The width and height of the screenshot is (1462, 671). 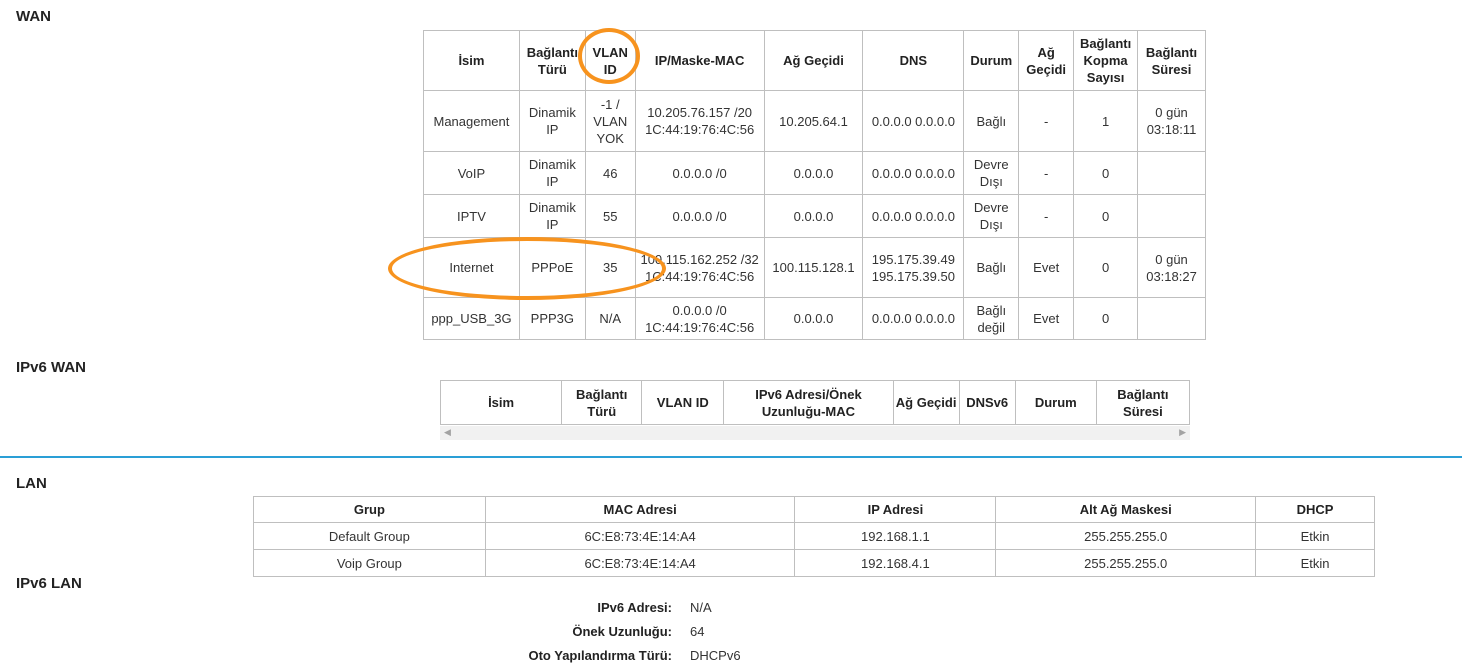 What do you see at coordinates (471, 173) in the screenshot?
I see `table-cell: VoIP` at bounding box center [471, 173].